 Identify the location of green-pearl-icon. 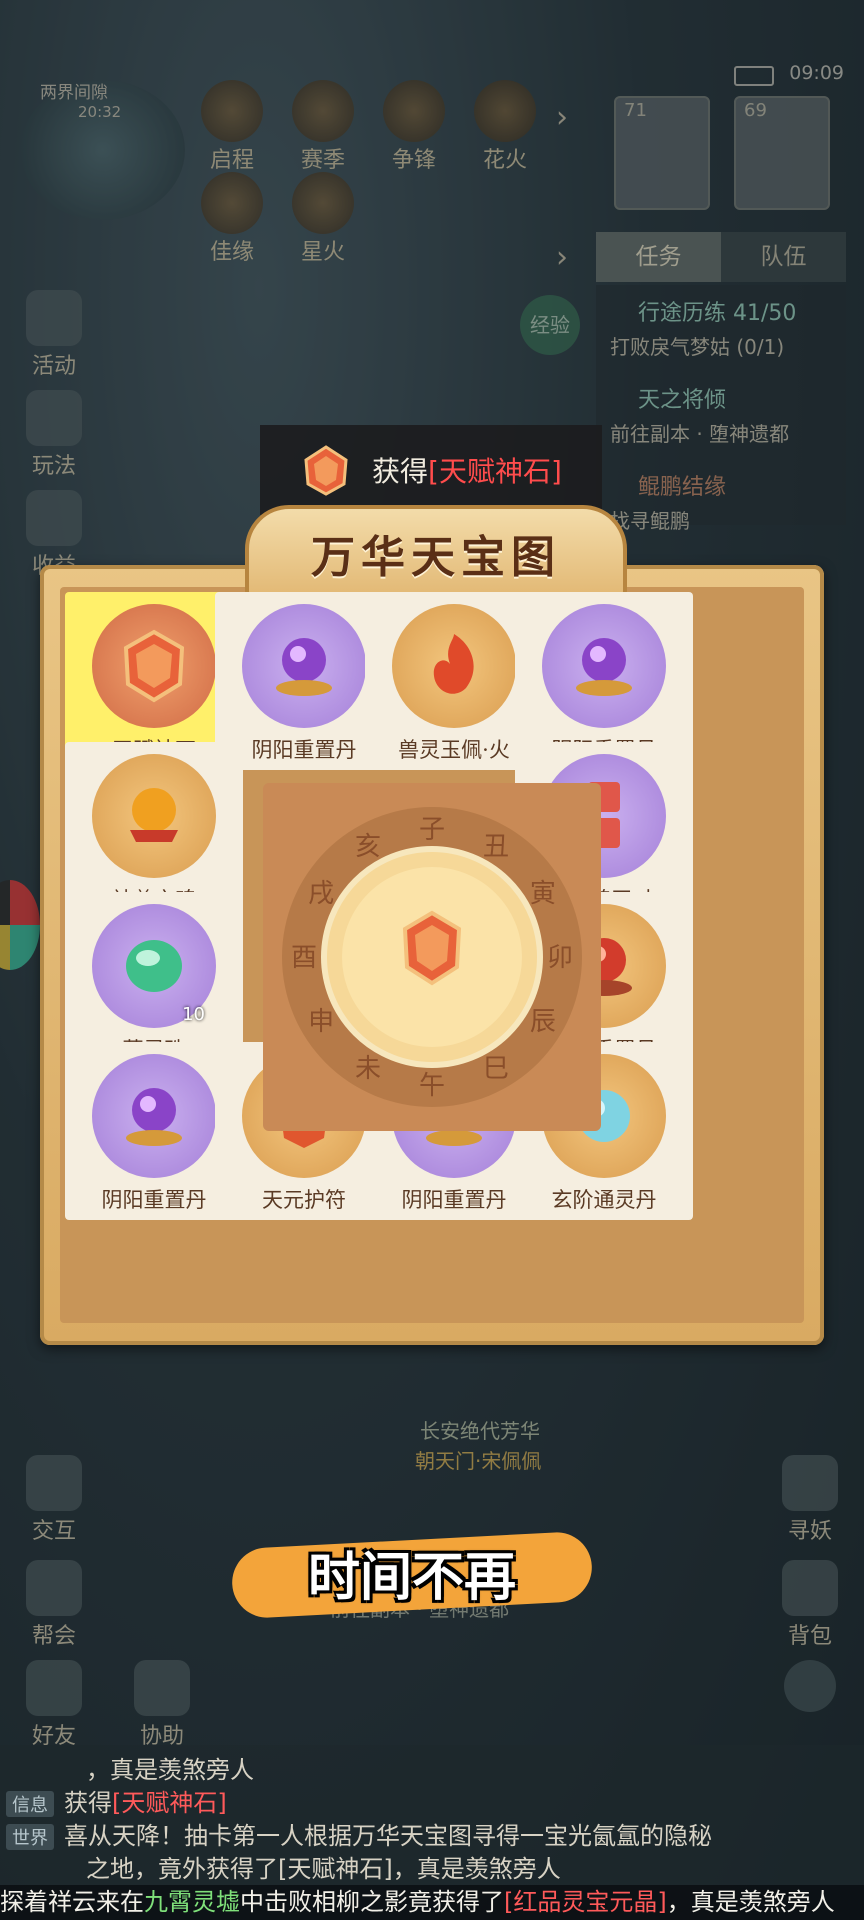
(154, 966).